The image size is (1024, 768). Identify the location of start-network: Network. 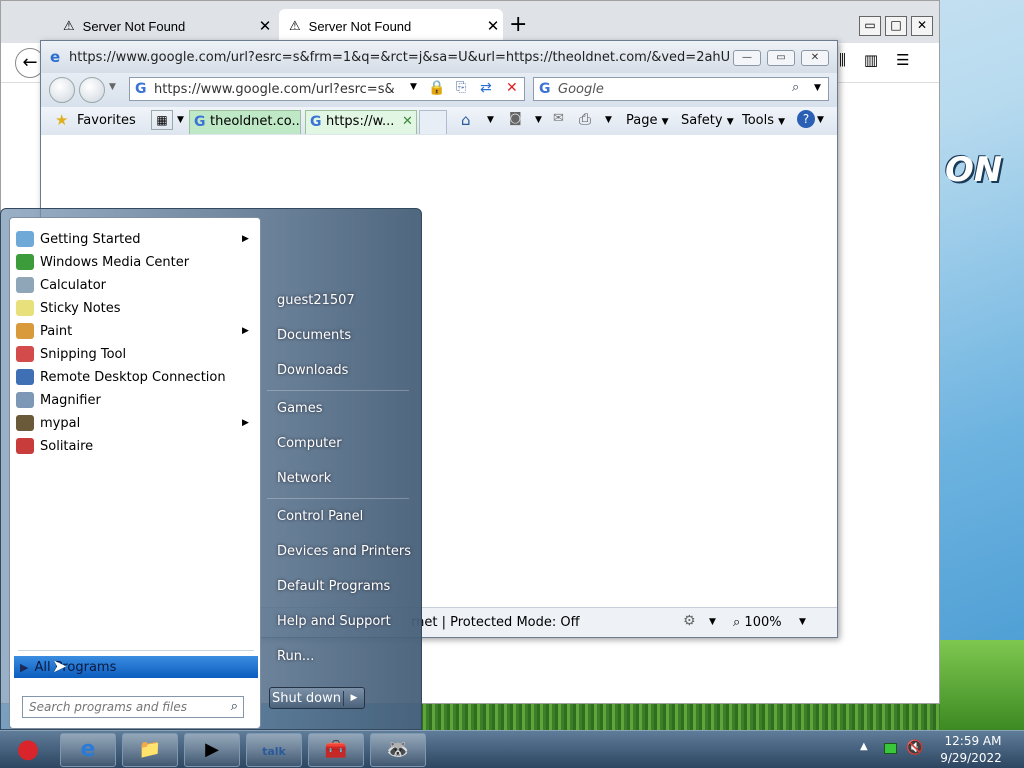
(304, 478).